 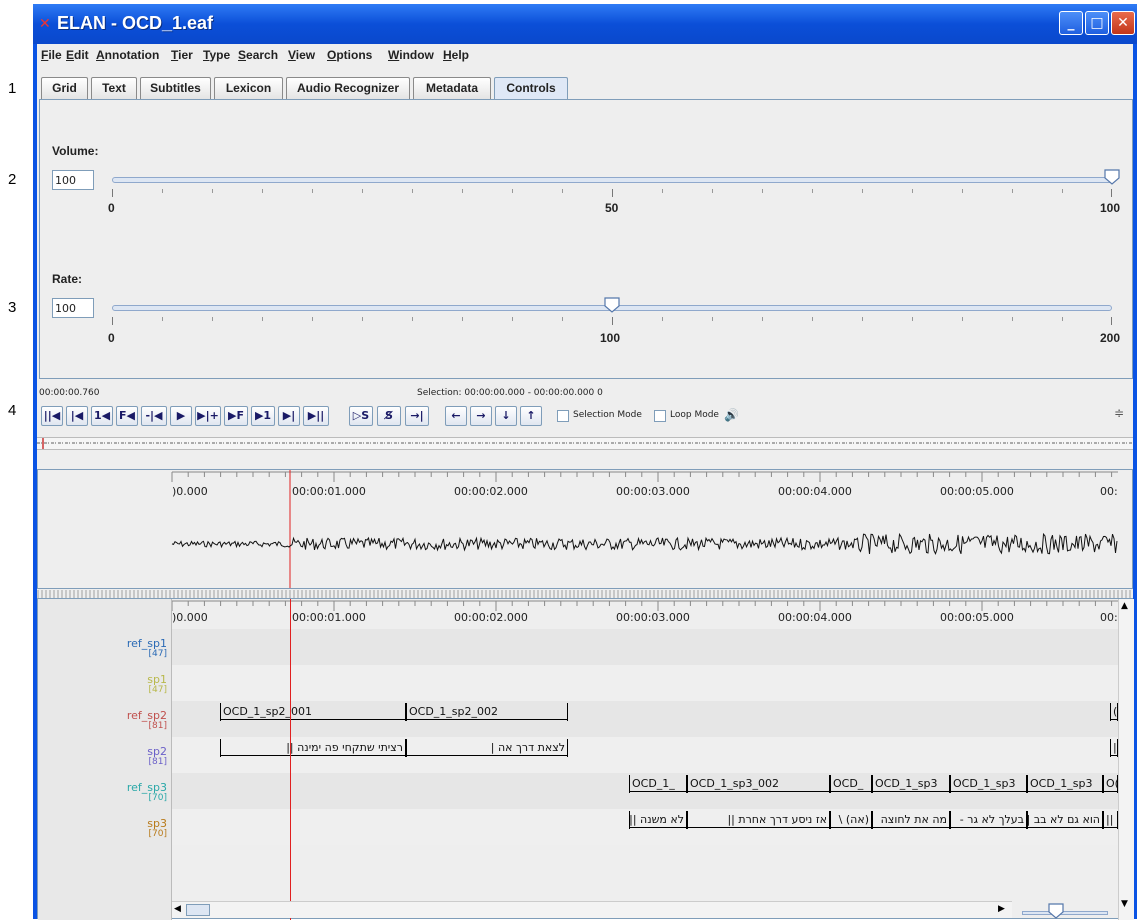 What do you see at coordinates (77, 55) in the screenshot?
I see `menu-edit: Edit` at bounding box center [77, 55].